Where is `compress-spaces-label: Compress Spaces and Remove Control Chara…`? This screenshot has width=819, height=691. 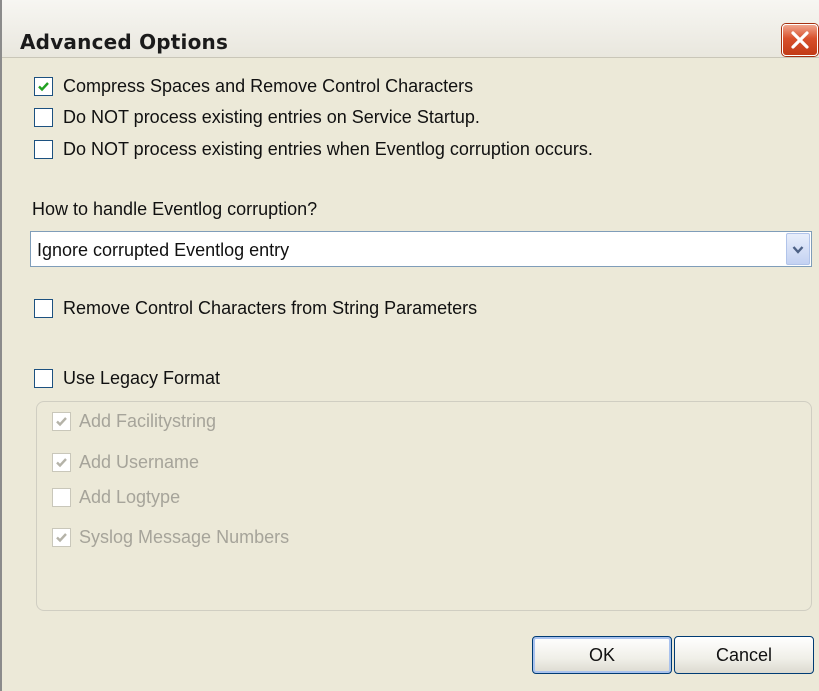
compress-spaces-label: Compress Spaces and Remove Control Chara… is located at coordinates (268, 86).